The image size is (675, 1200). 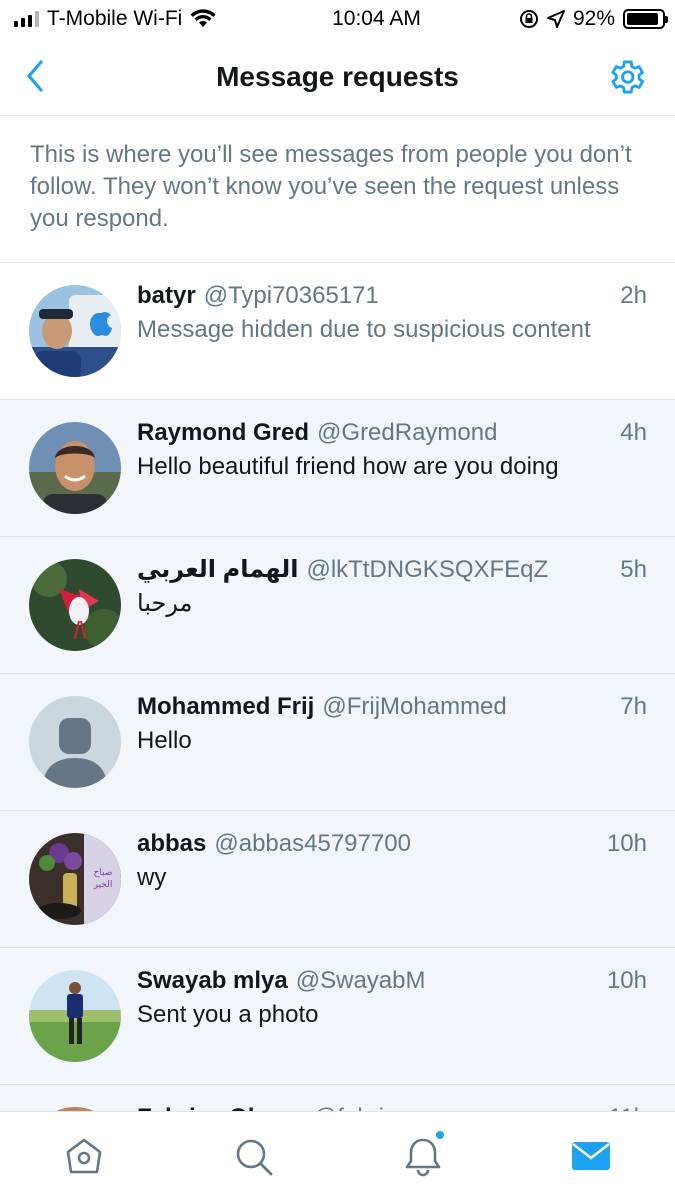 I want to click on tab-notifications, so click(x=423, y=1154).